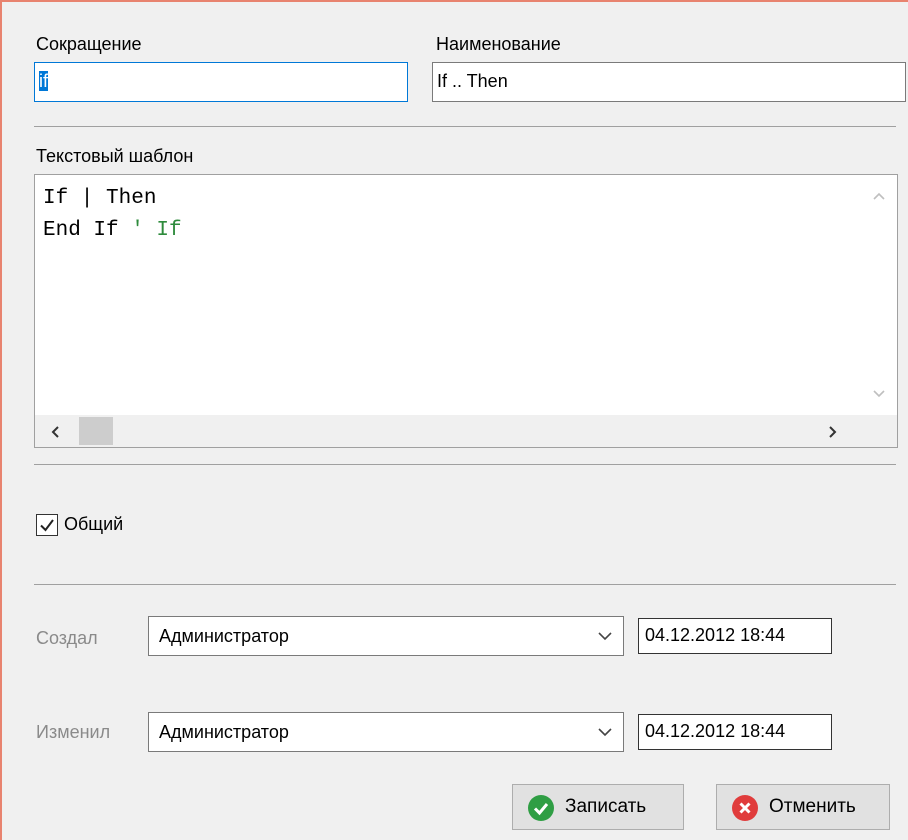 This screenshot has height=840, width=908. I want to click on scroll-left-icon, so click(55, 434).